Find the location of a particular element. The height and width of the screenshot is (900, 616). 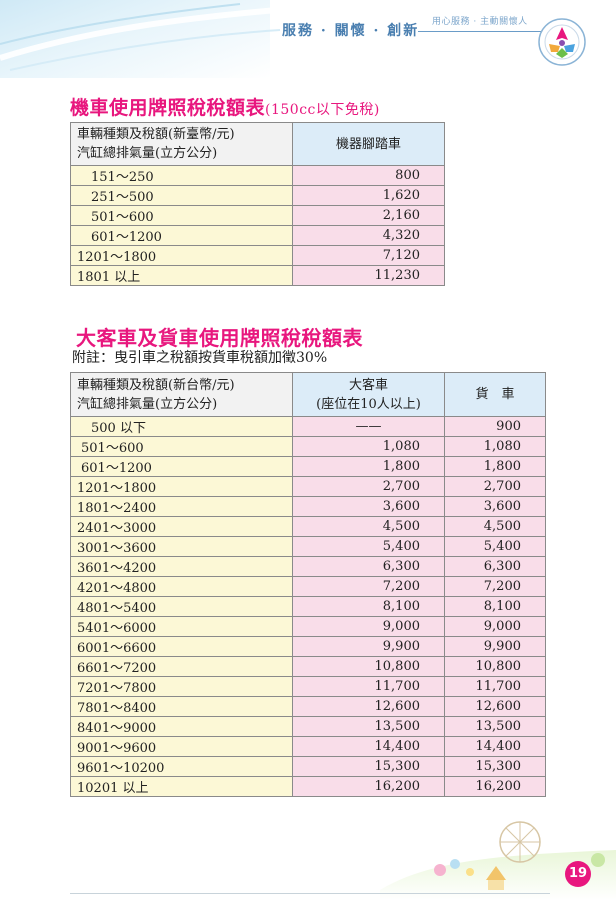

table-row: 3601～4200 6,300 6,300 is located at coordinates (308, 566).